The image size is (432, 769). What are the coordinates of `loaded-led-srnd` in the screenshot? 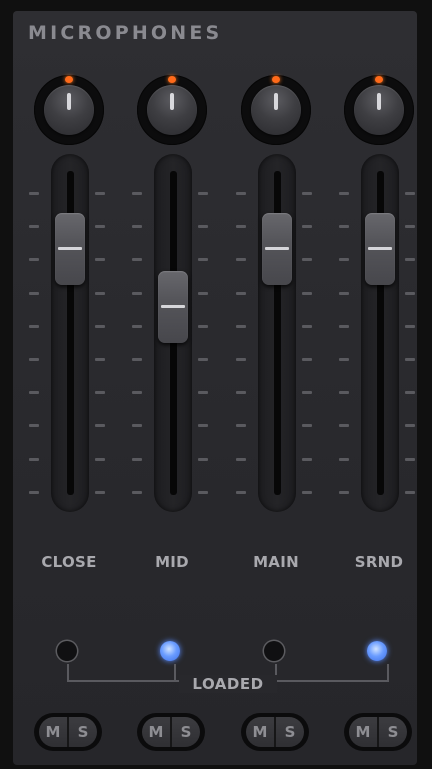 It's located at (377, 651).